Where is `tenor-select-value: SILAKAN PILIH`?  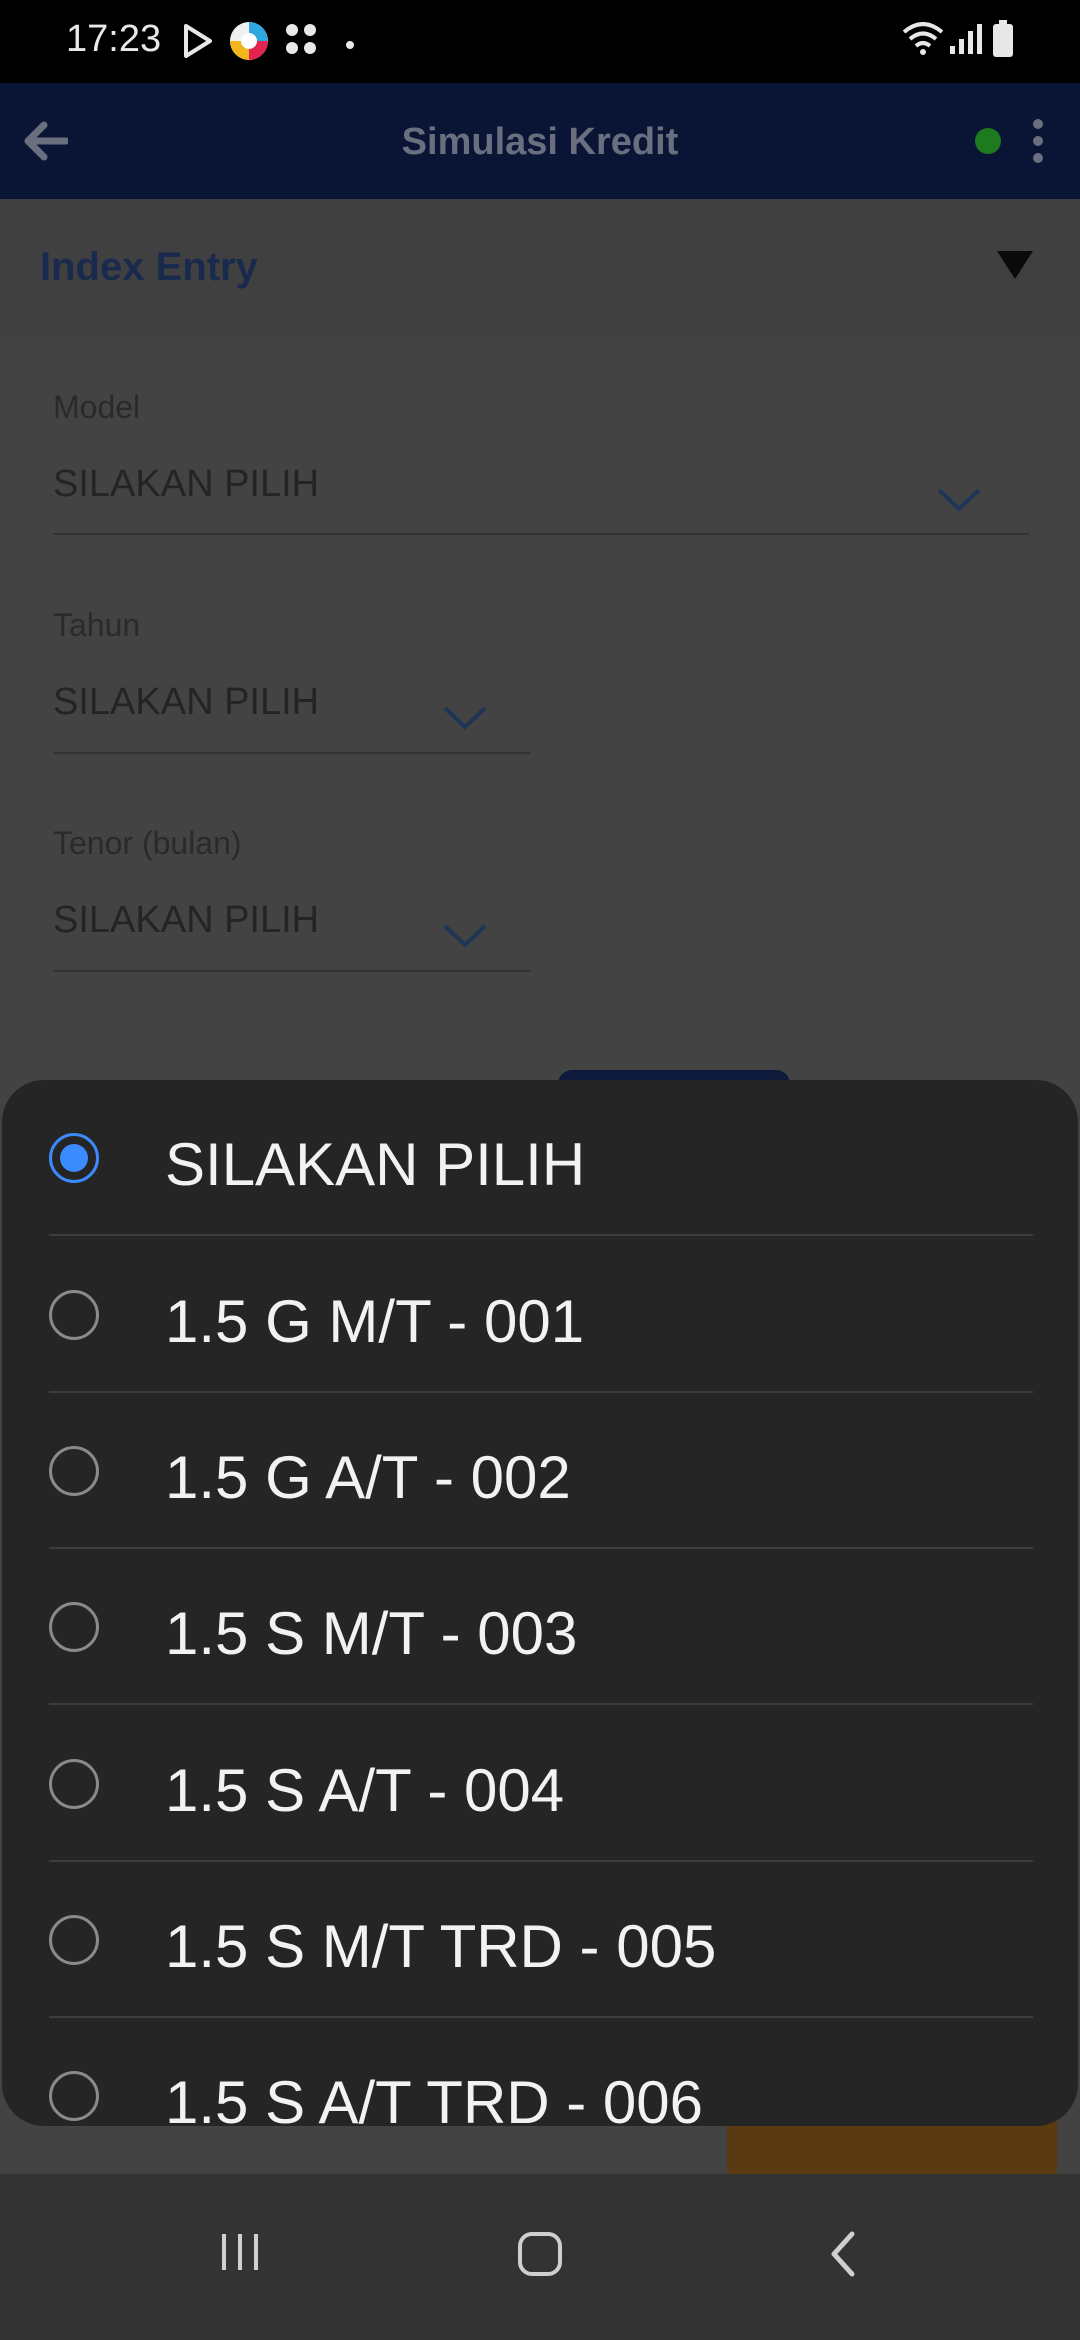
tenor-select-value: SILAKAN PILIH is located at coordinates (186, 920).